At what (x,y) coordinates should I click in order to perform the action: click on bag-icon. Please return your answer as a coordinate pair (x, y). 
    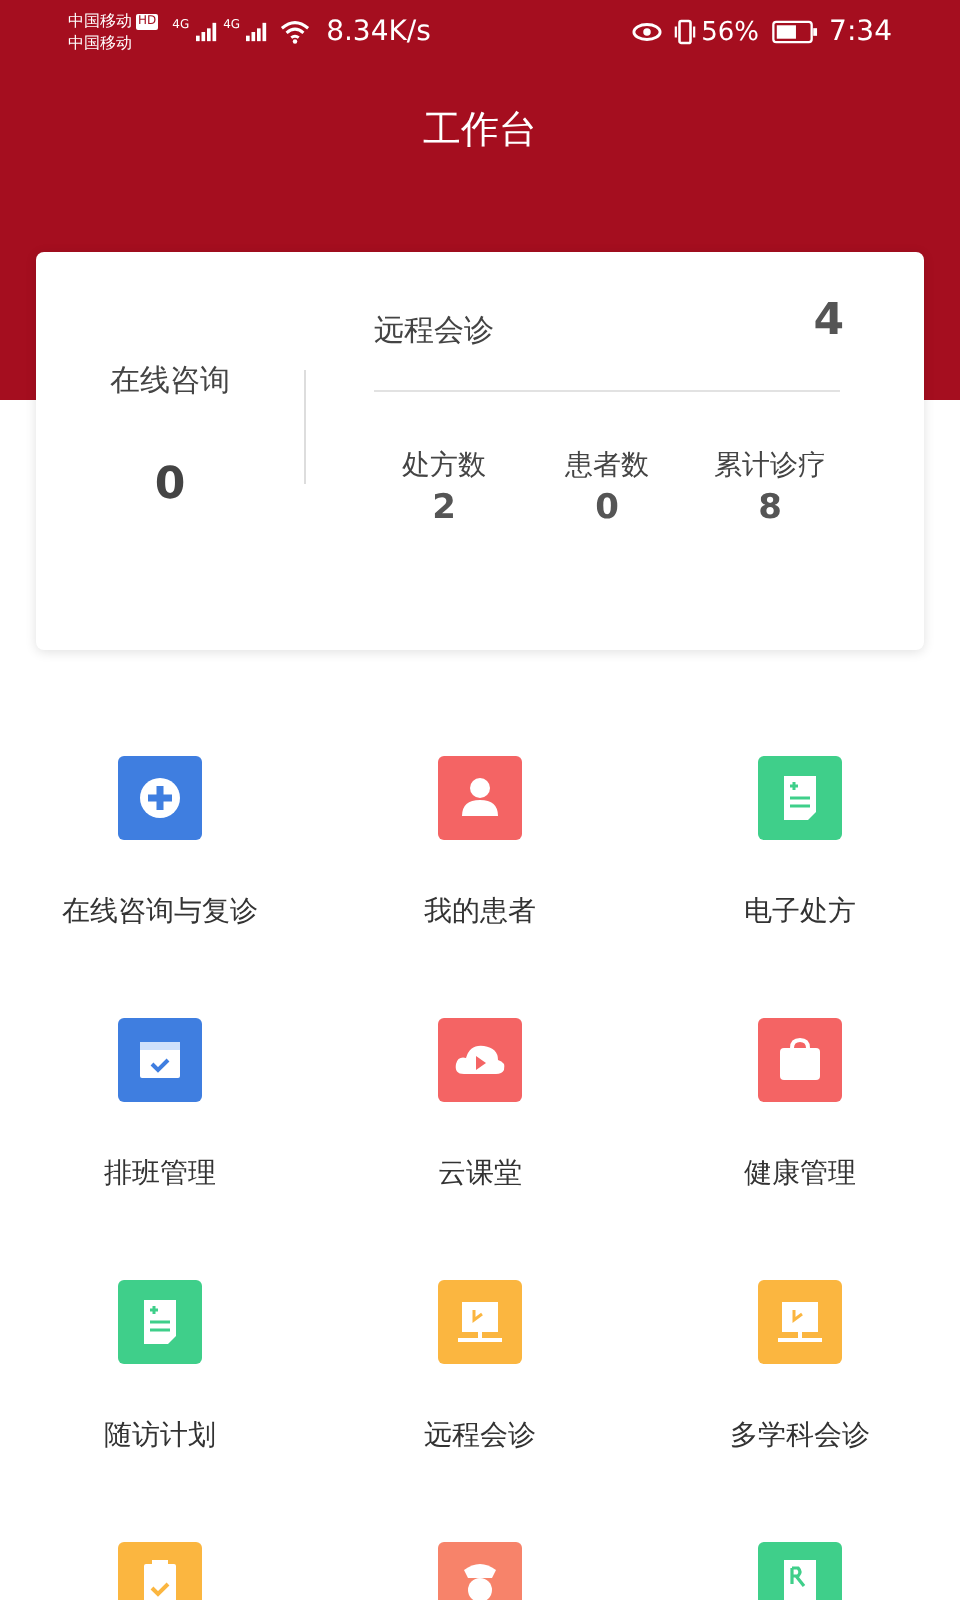
    Looking at the image, I should click on (800, 1060).